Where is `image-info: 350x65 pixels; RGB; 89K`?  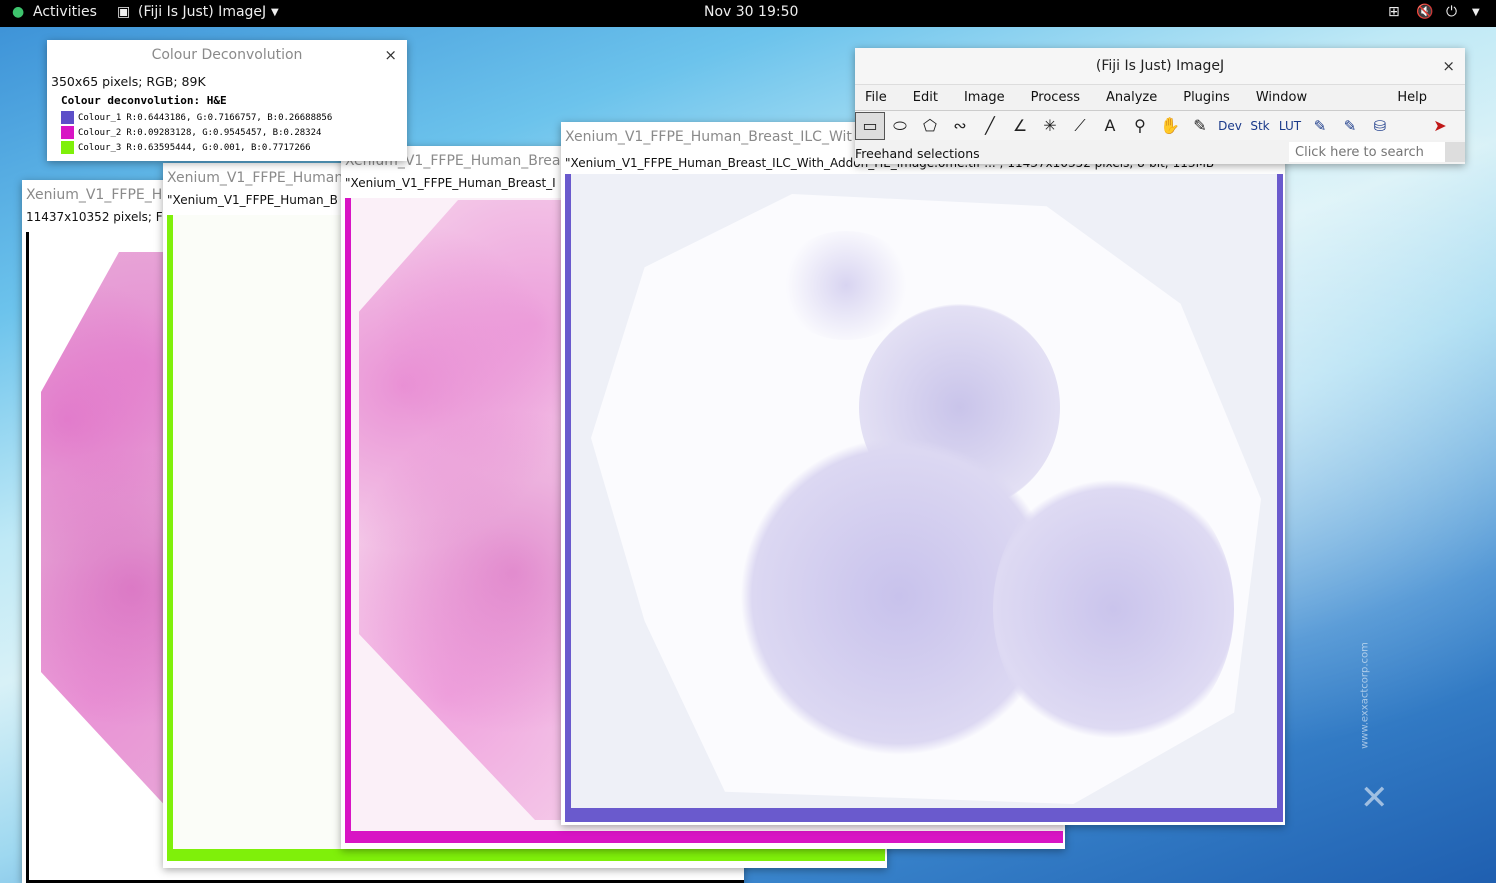 image-info: 350x65 pixels; RGB; 89K is located at coordinates (128, 81).